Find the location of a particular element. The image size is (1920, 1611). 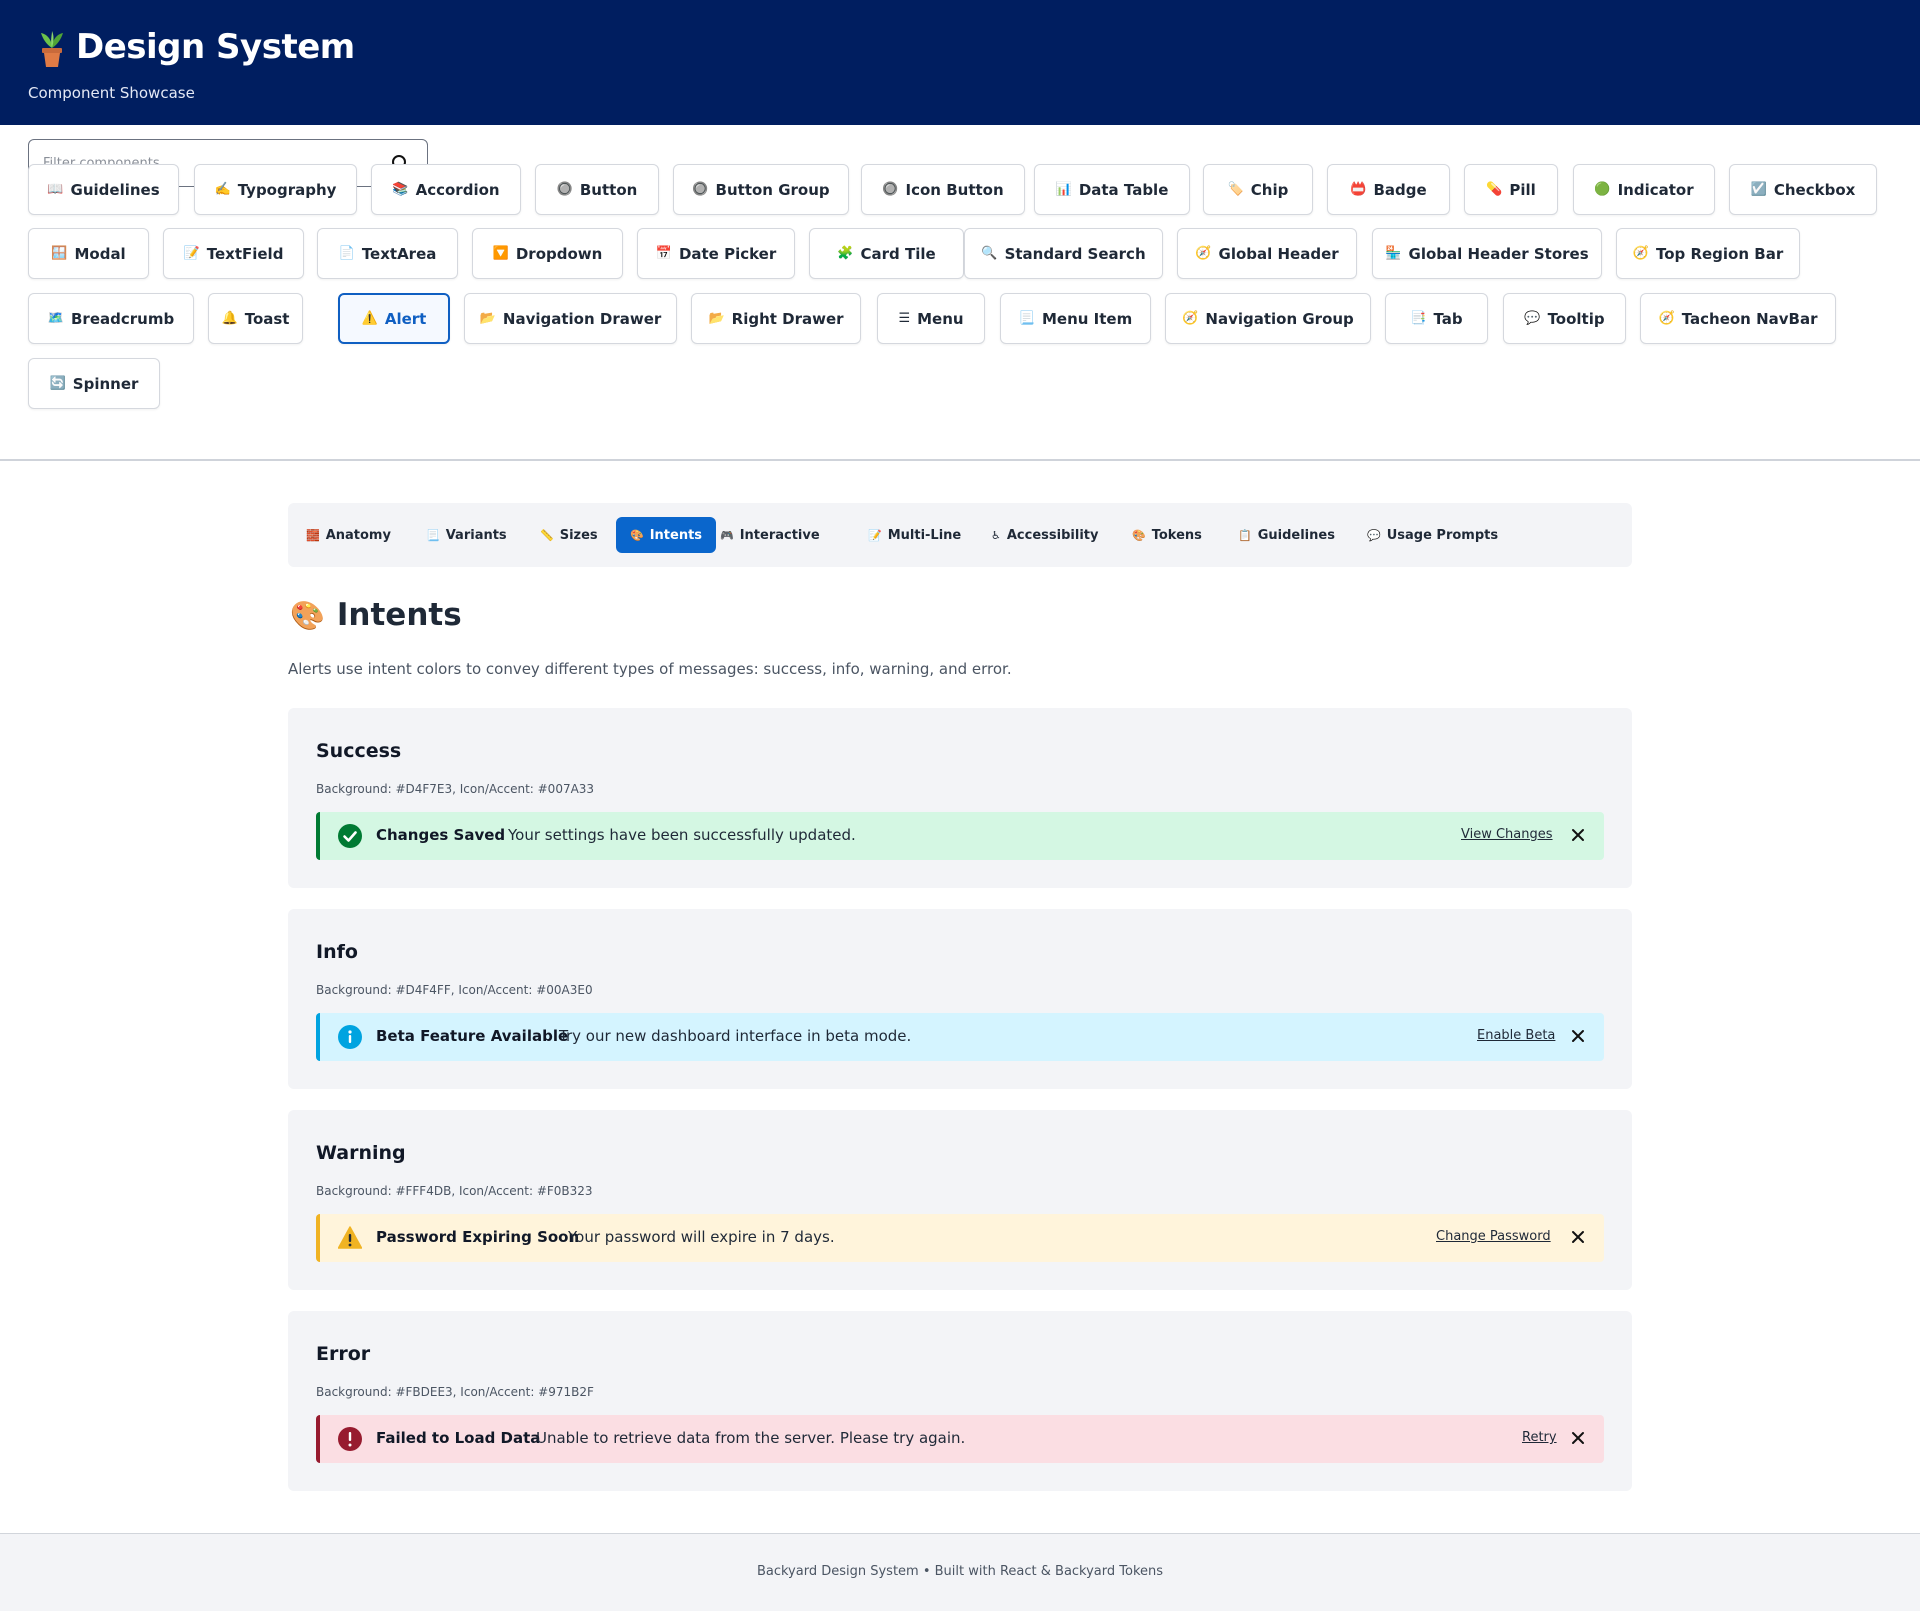

tab-sizes: 📏 Sizes is located at coordinates (569, 535).